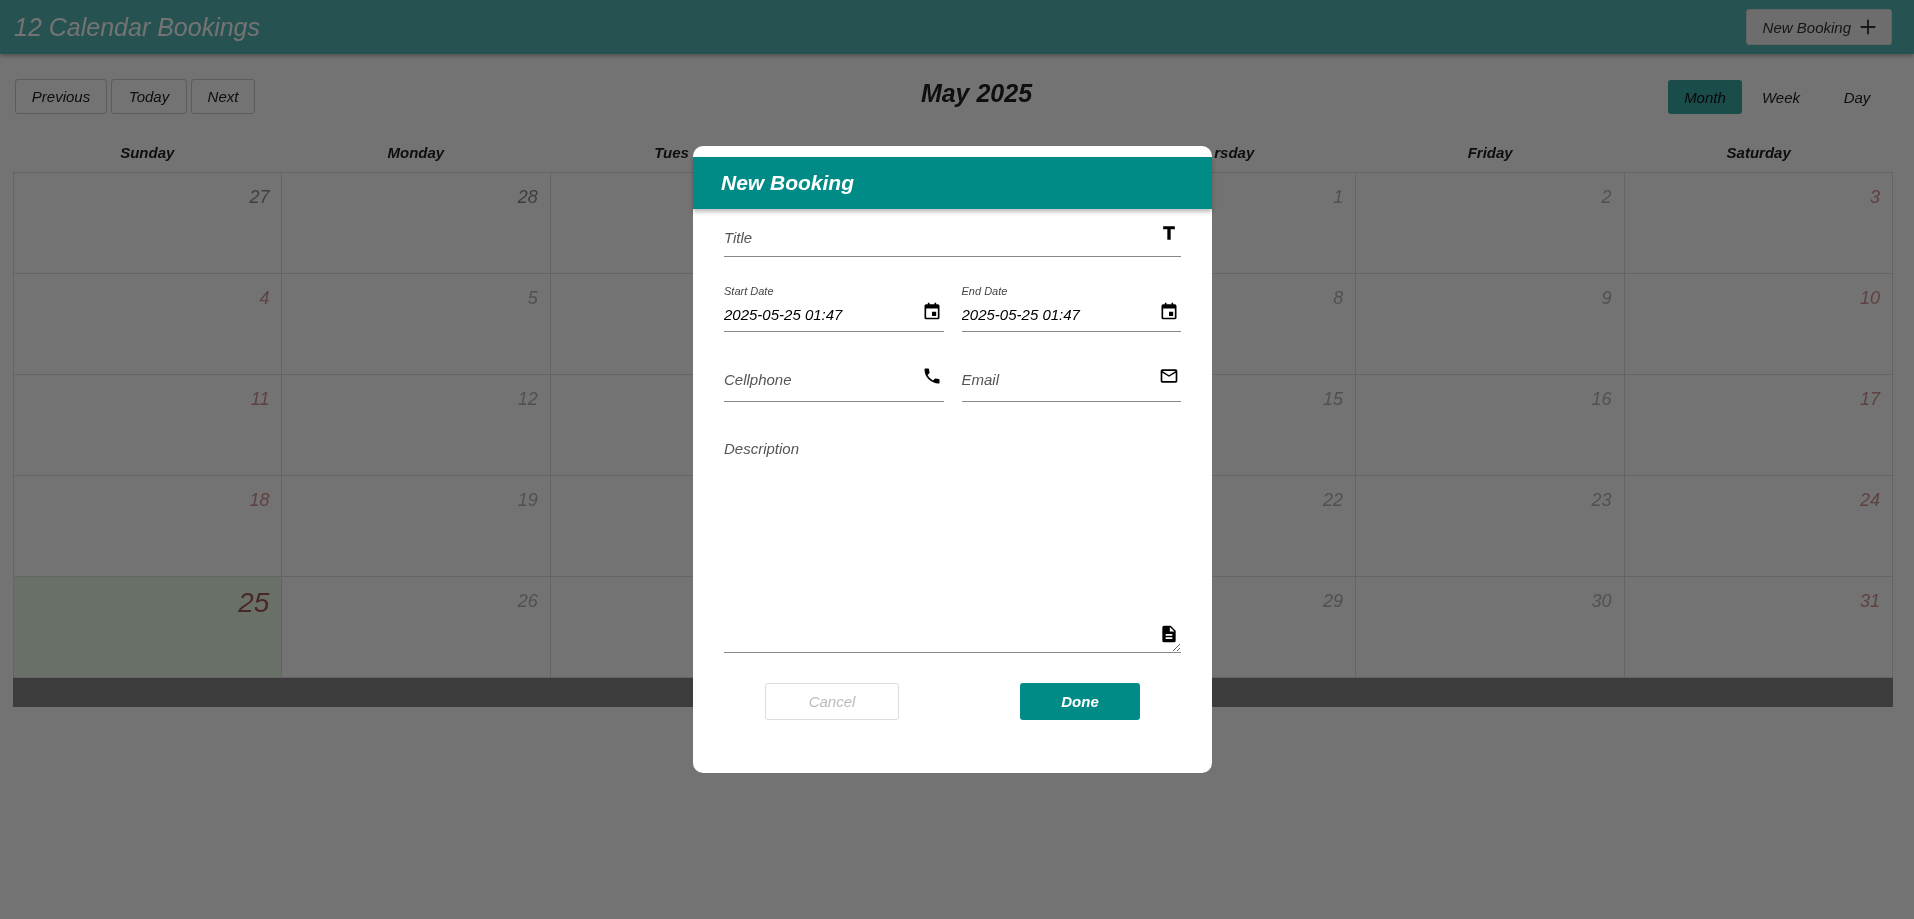 The height and width of the screenshot is (919, 1914). Describe the element at coordinates (1758, 152) in the screenshot. I see `weekday-label: Saturday` at that location.